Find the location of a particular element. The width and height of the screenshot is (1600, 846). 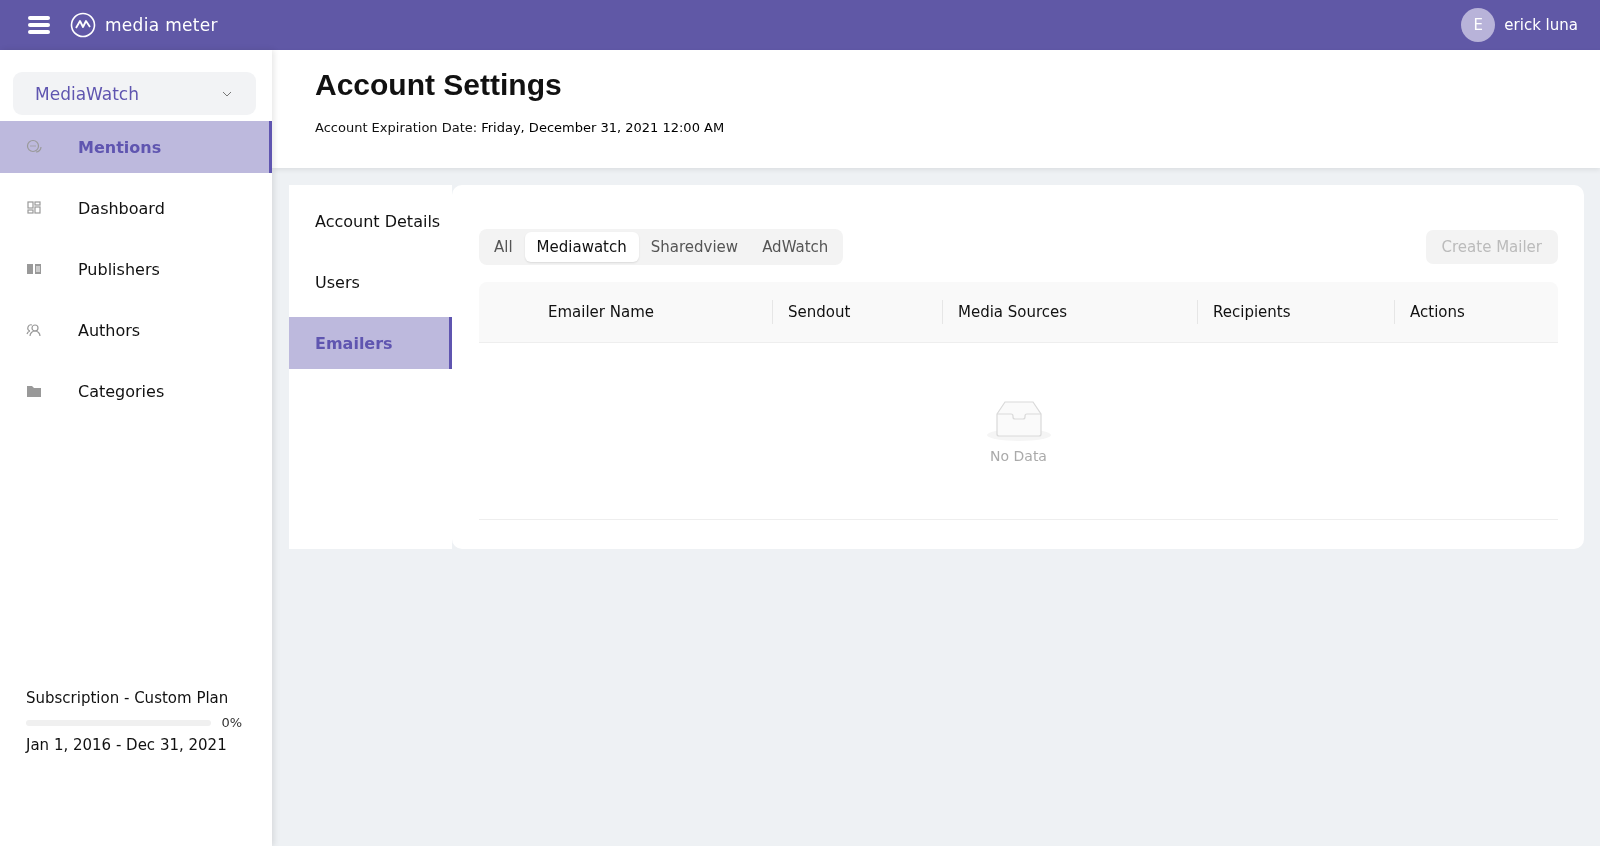

user-name: erick luna is located at coordinates (1541, 25).